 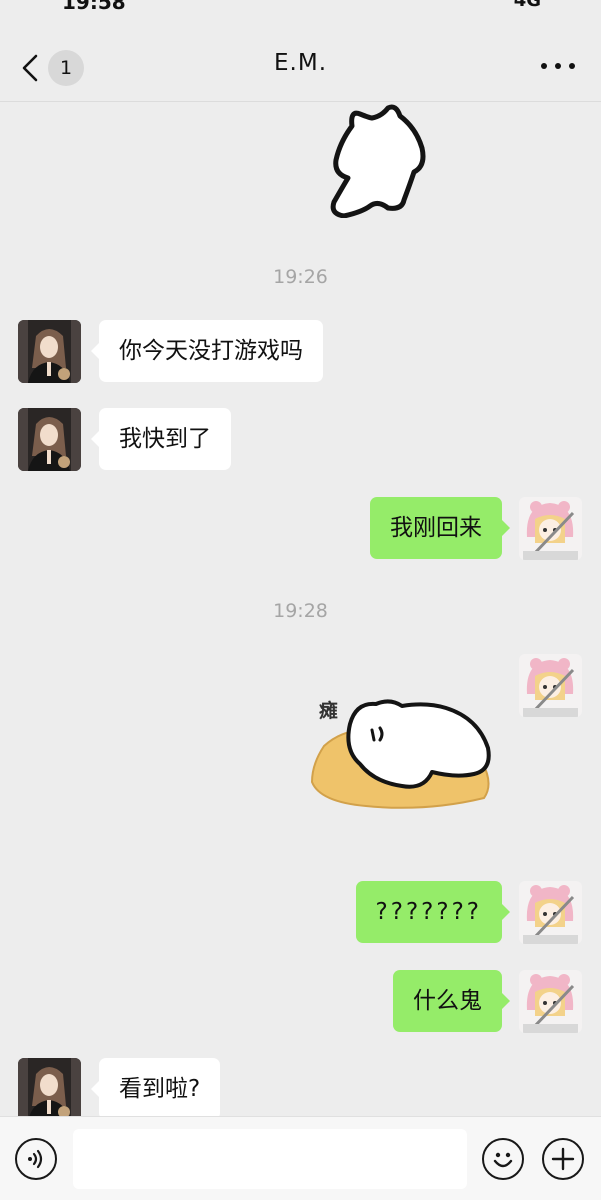 I want to click on status-time: 19:58, so click(x=94, y=7).